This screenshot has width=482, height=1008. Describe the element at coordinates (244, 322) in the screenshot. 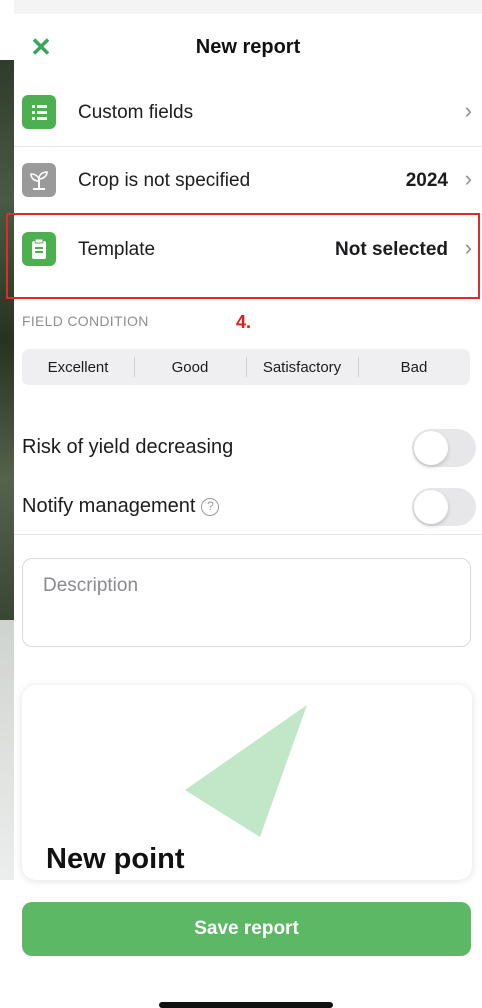

I see `annotation-step-label: 4.` at that location.